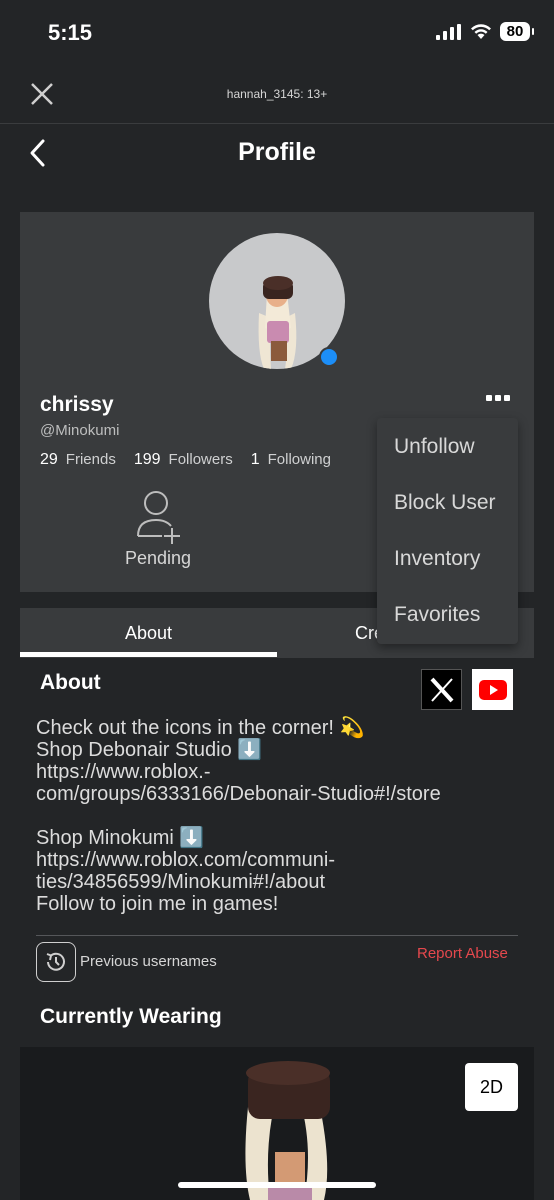 This screenshot has width=554, height=1200. I want to click on add-friend-icon, so click(158, 517).